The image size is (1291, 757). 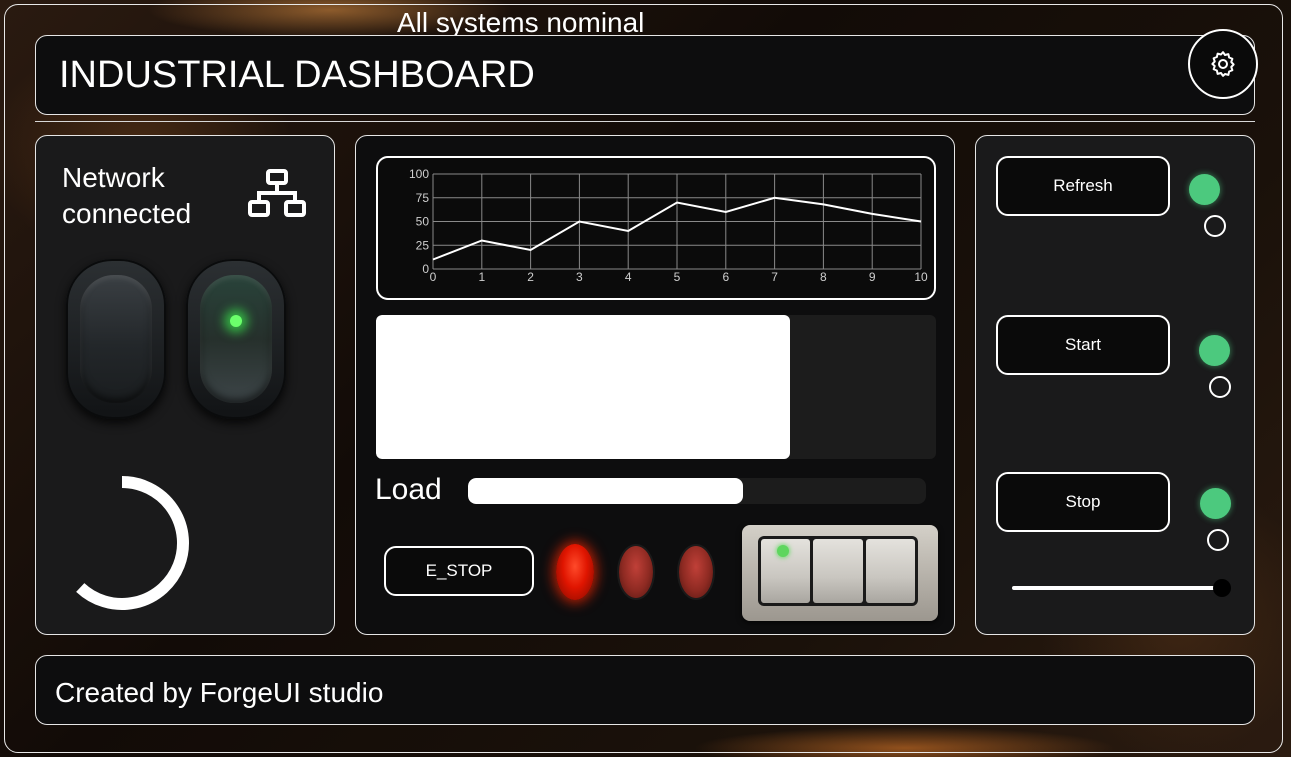 I want to click on x-tick-label: 4, so click(x=628, y=277).